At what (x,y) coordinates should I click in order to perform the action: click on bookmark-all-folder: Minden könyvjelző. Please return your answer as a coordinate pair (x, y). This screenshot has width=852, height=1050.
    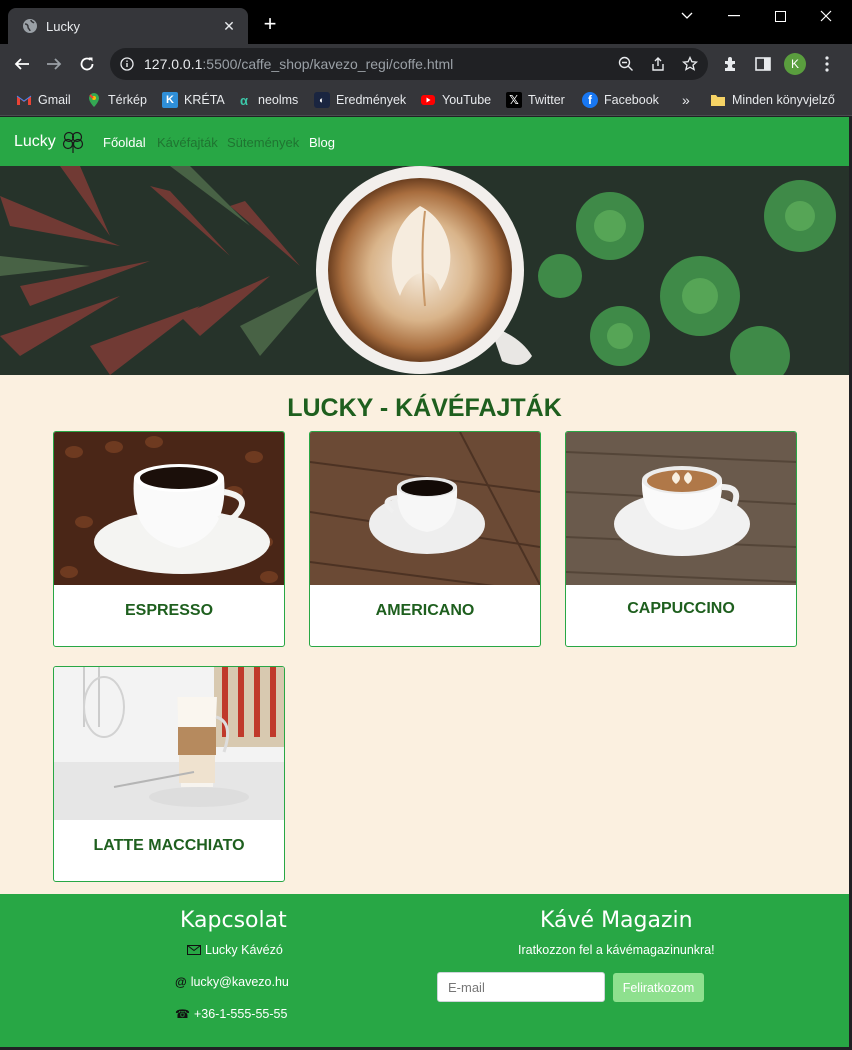
    Looking at the image, I should click on (772, 100).